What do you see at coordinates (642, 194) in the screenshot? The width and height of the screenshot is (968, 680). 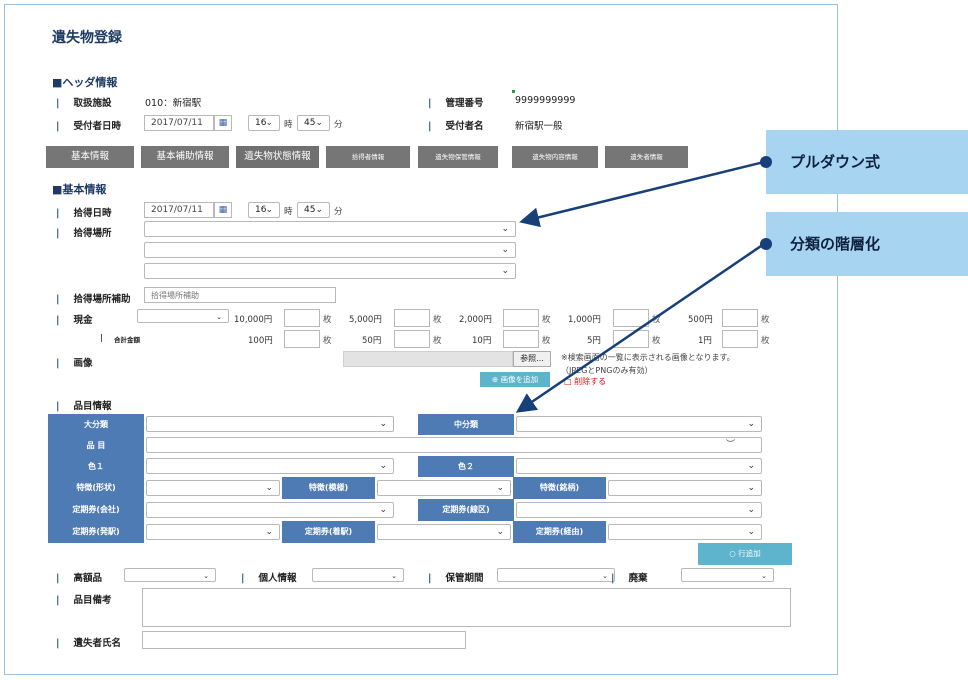 I see `arrow-to-pulldown` at bounding box center [642, 194].